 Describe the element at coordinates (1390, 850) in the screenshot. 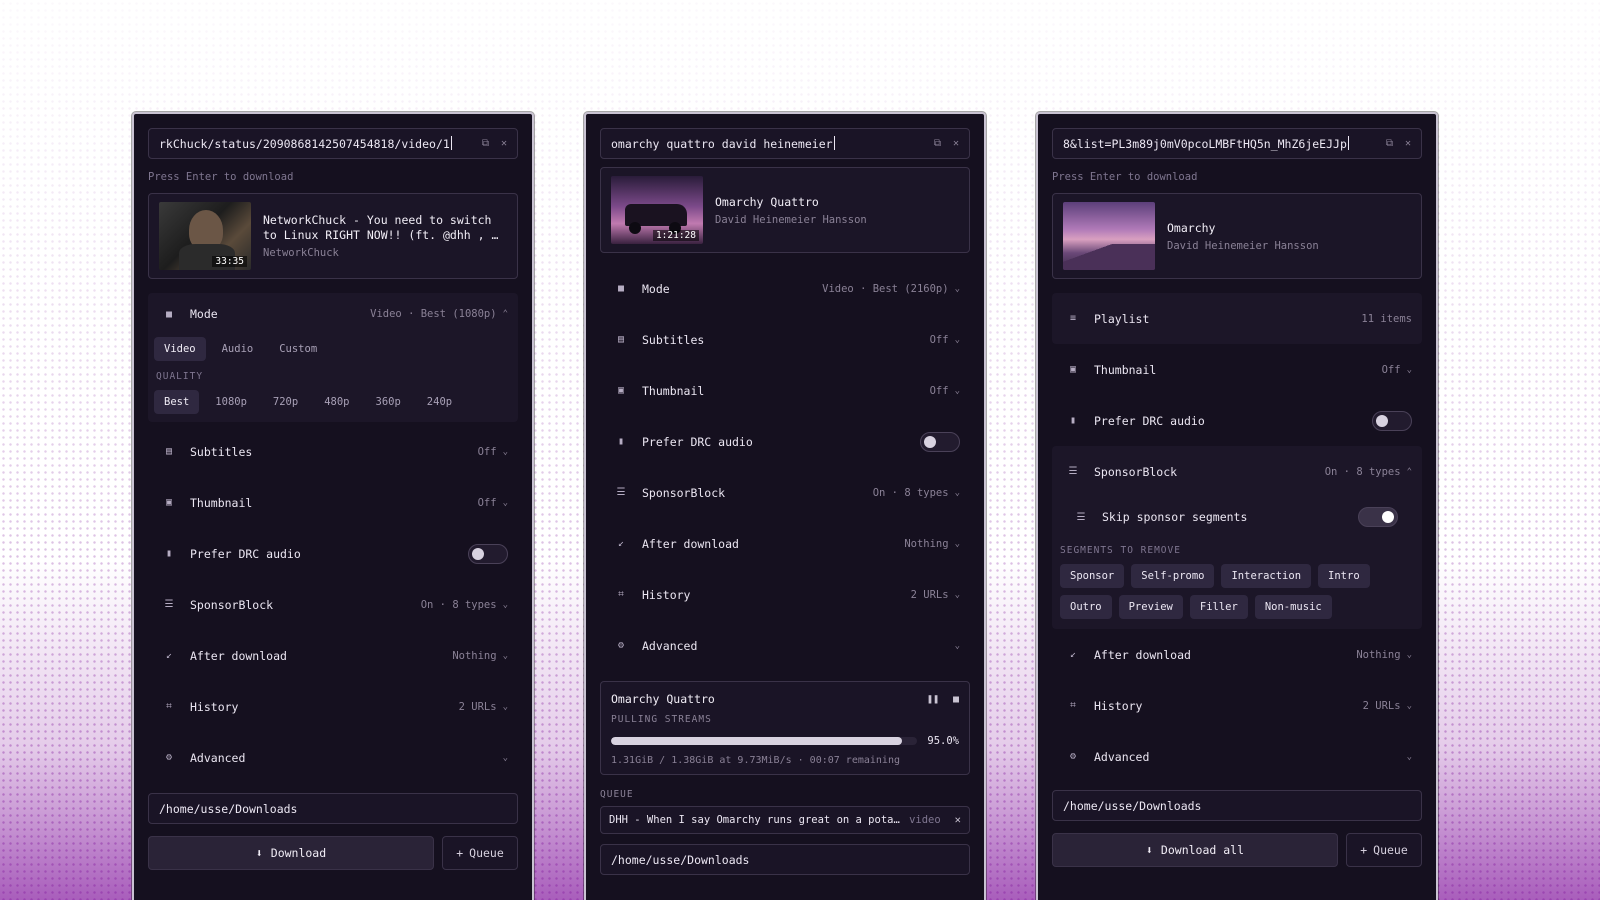

I see `queue-button-label: Queue` at that location.